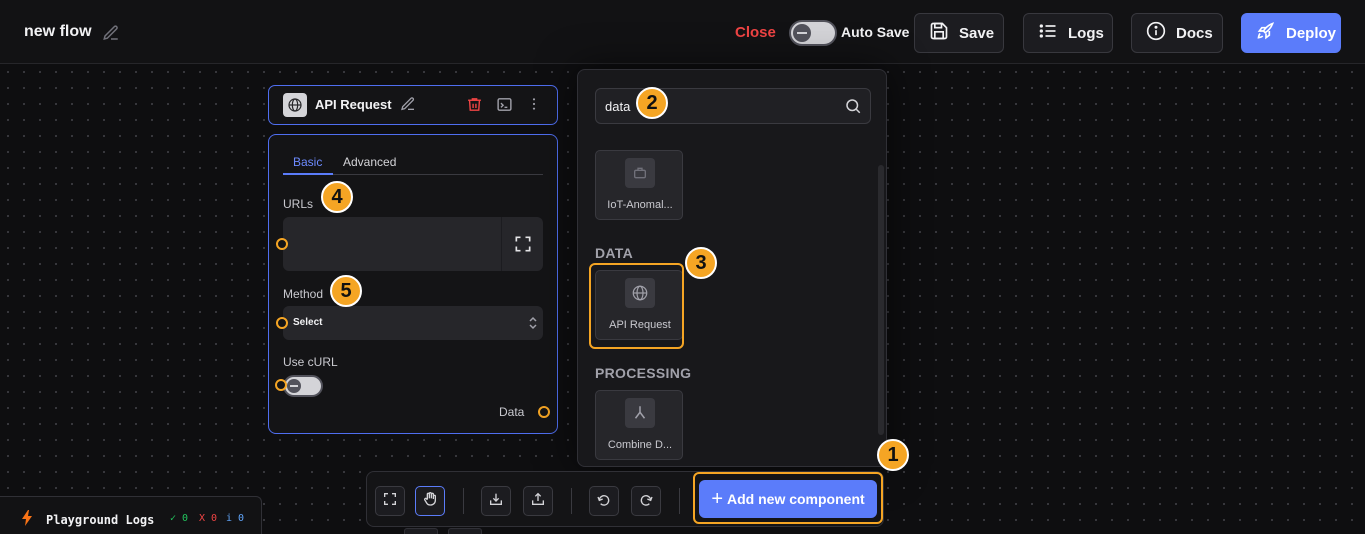 This screenshot has height=534, width=1365. I want to click on method-label: Method, so click(303, 294).